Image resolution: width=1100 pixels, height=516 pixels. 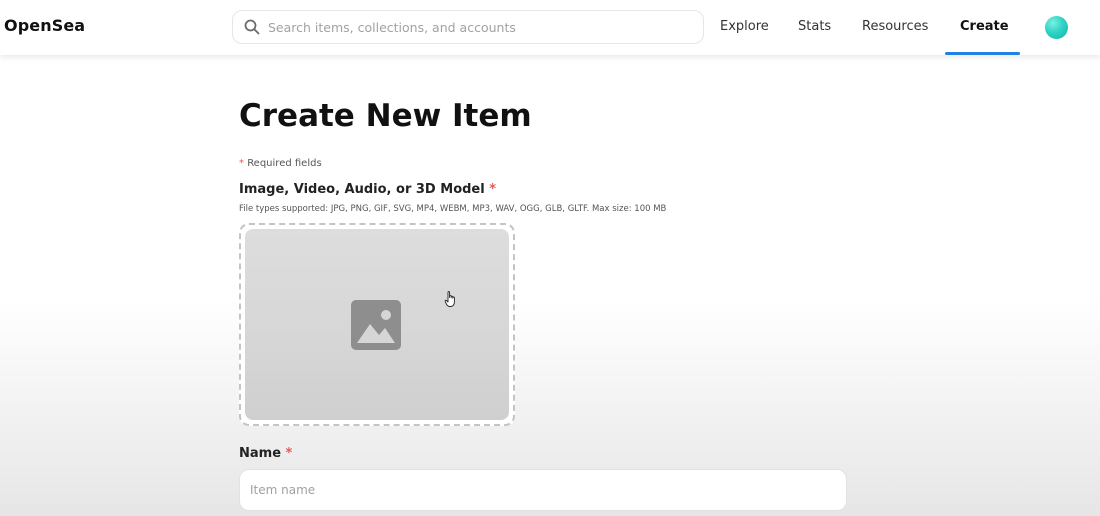 I want to click on search-bar, so click(x=468, y=27).